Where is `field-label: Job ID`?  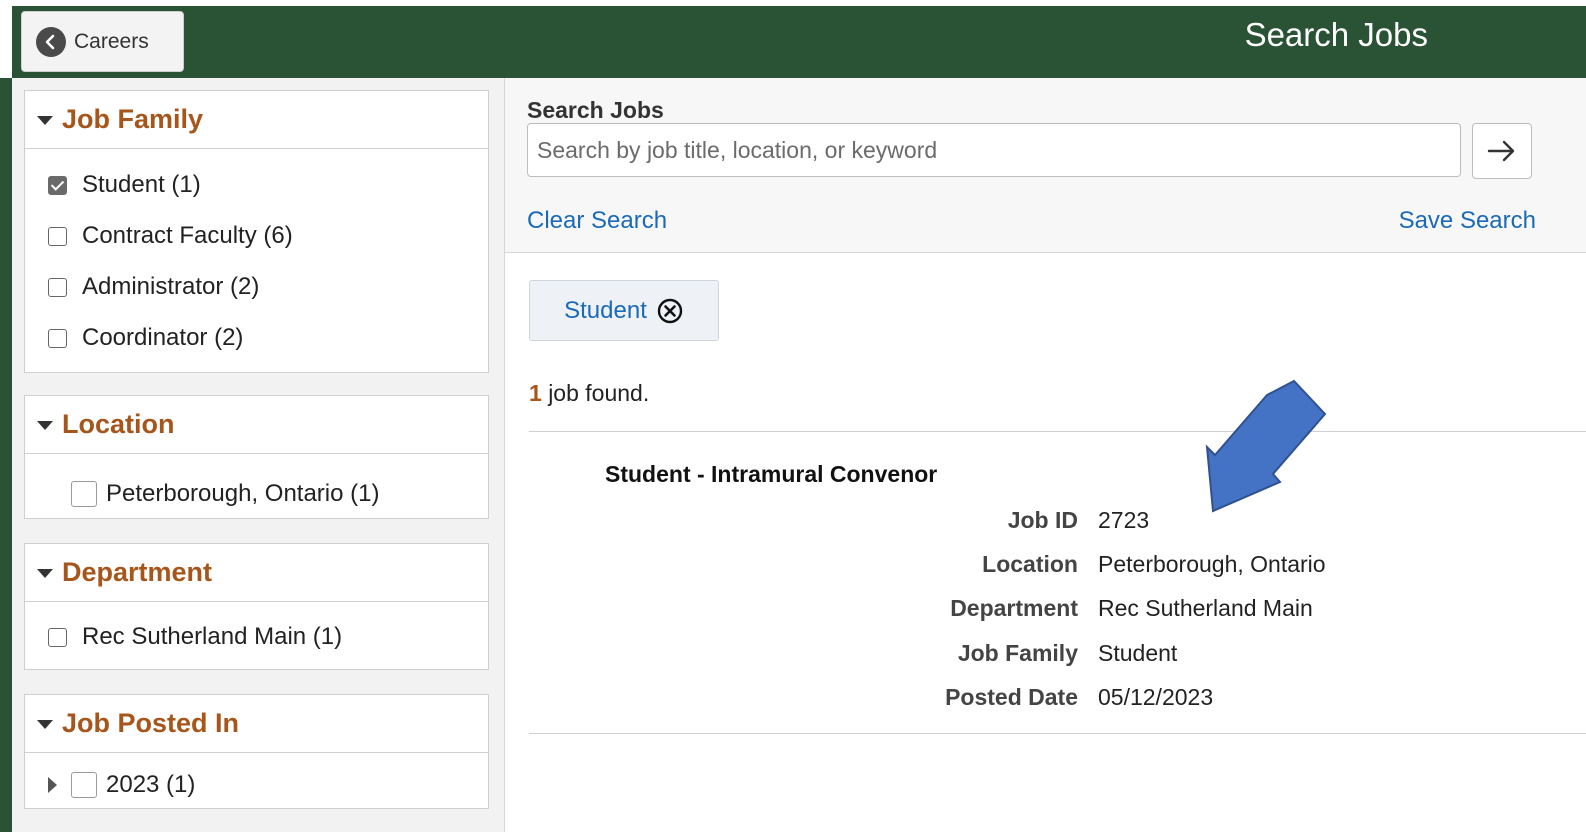
field-label: Job ID is located at coordinates (1042, 520).